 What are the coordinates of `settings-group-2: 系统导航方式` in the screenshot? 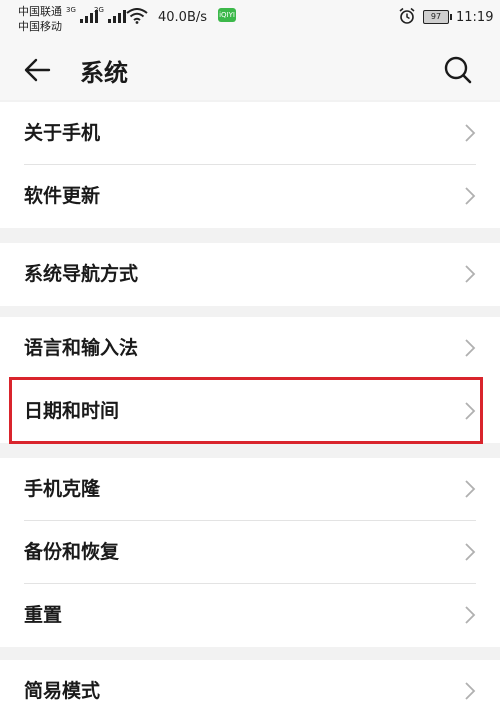 It's located at (250, 274).